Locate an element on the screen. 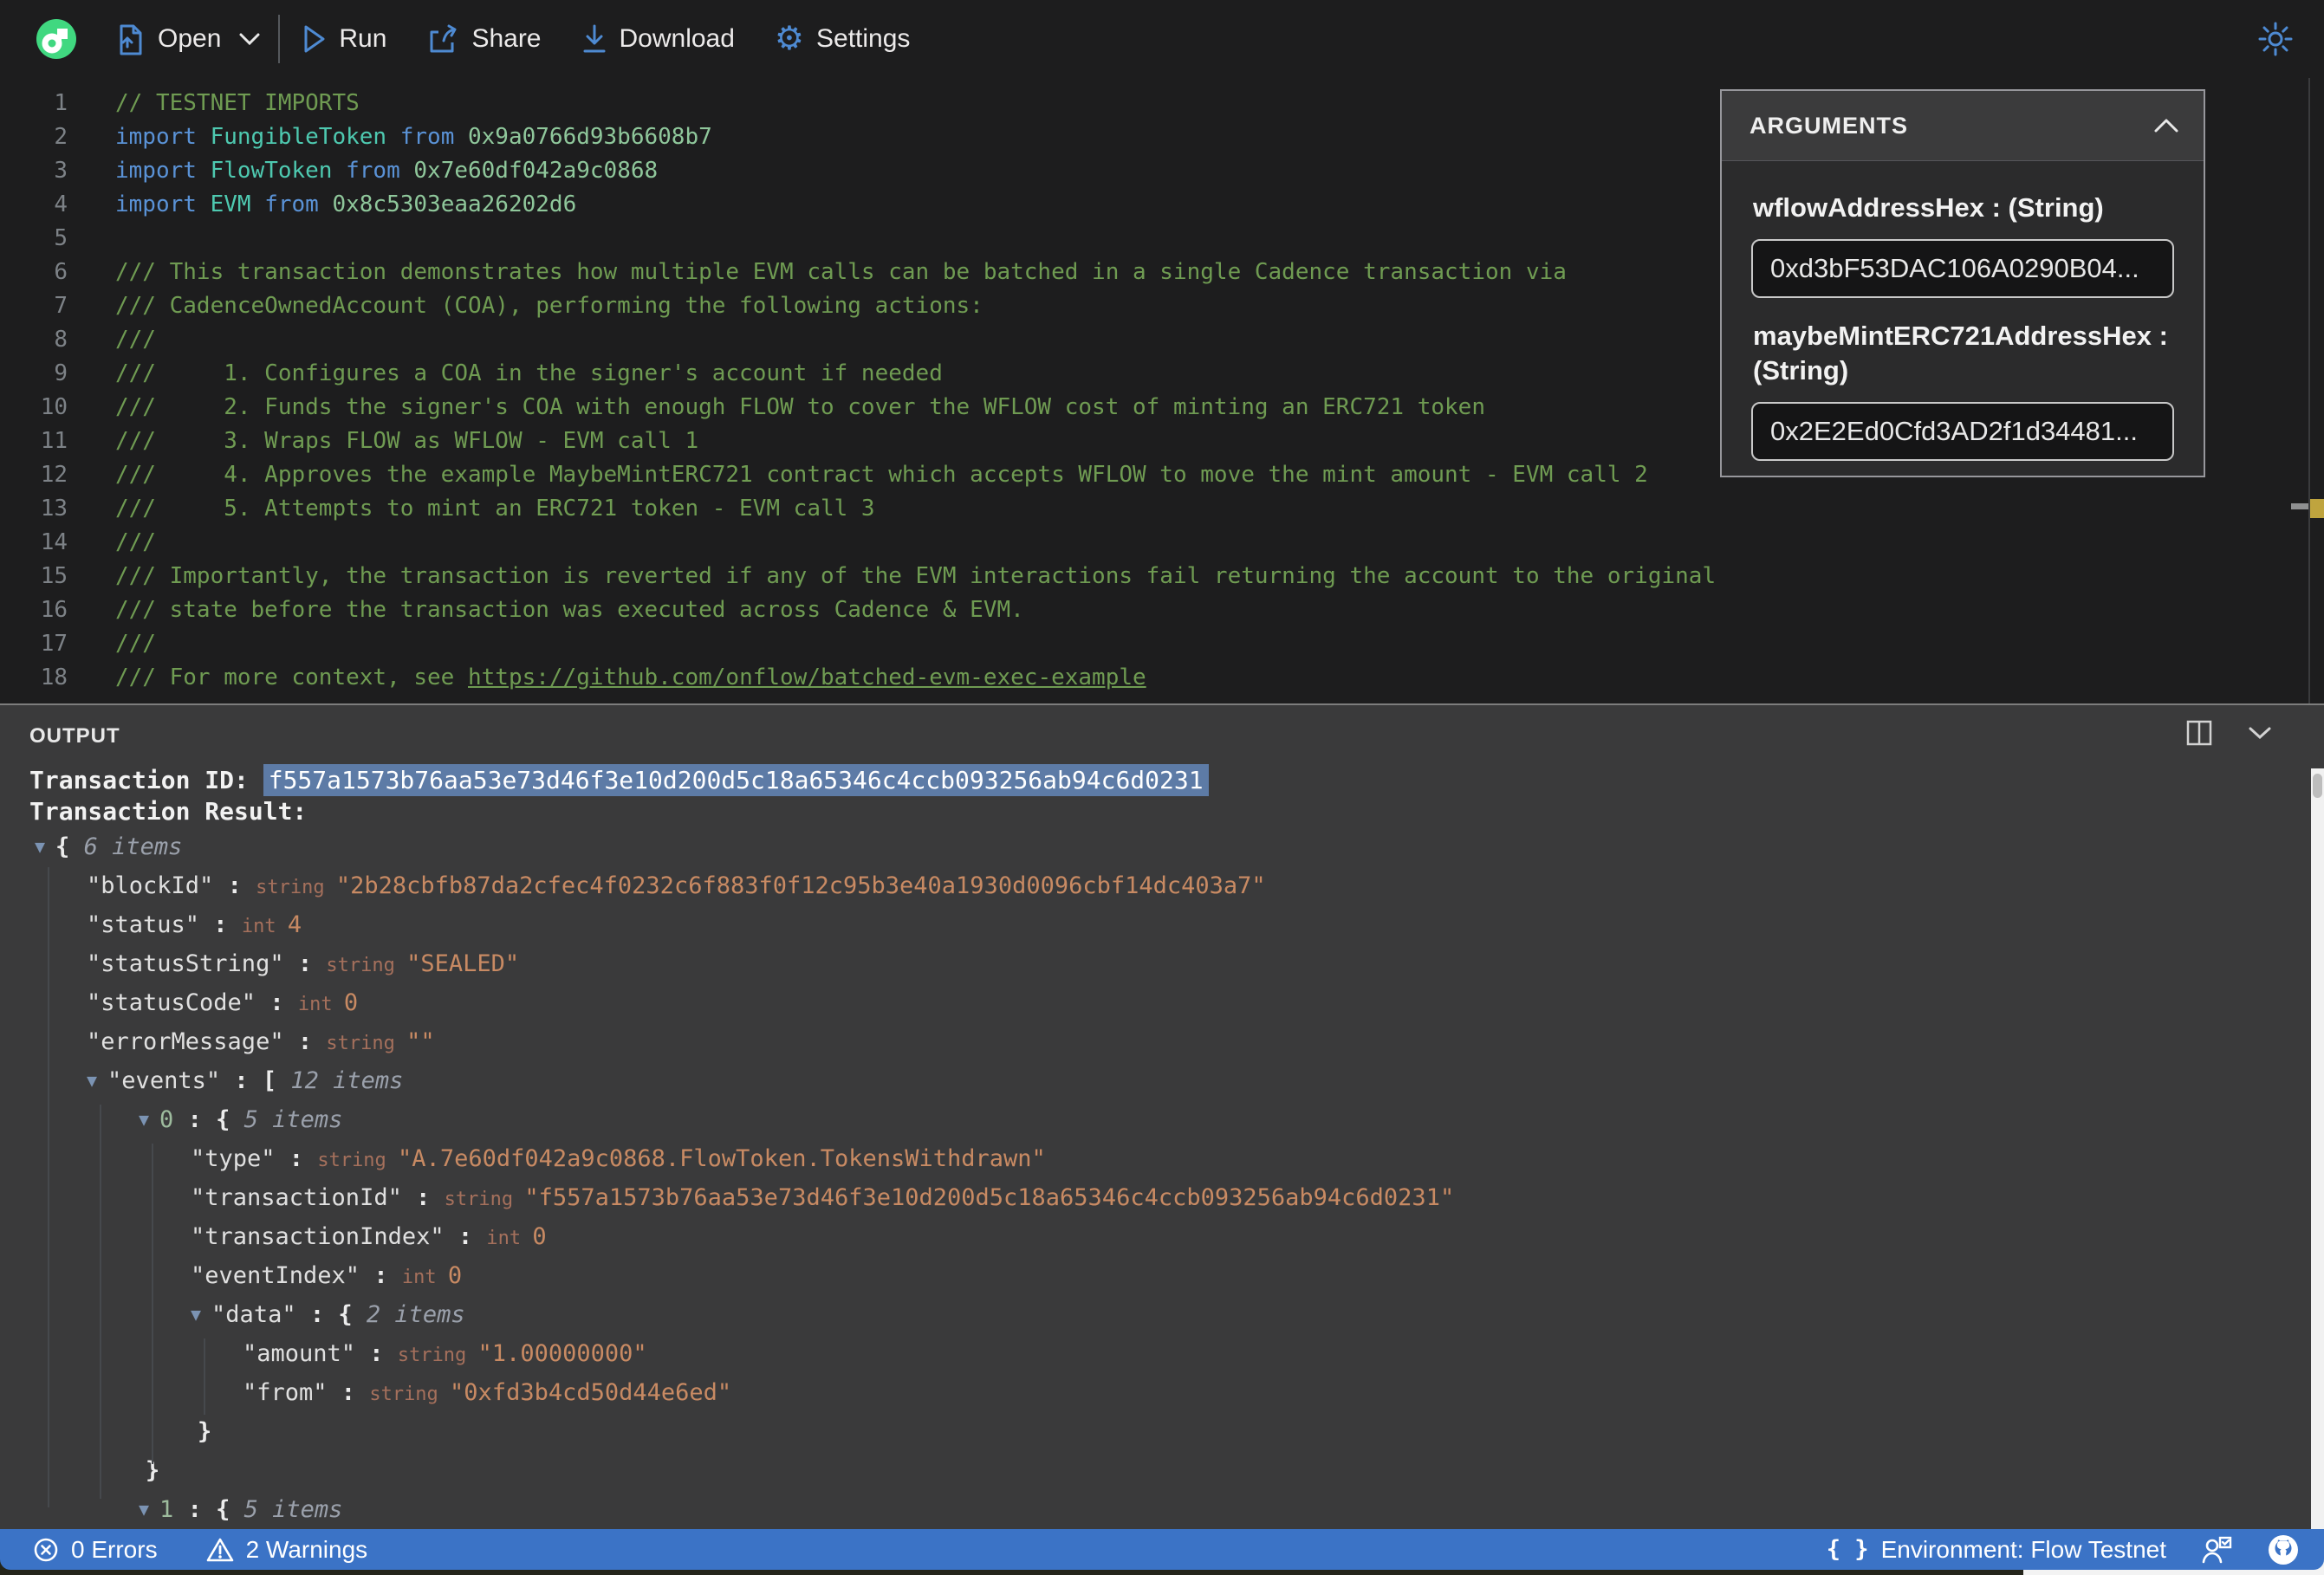 The width and height of the screenshot is (2324, 1575). errors-count: 0 Errors is located at coordinates (114, 1549).